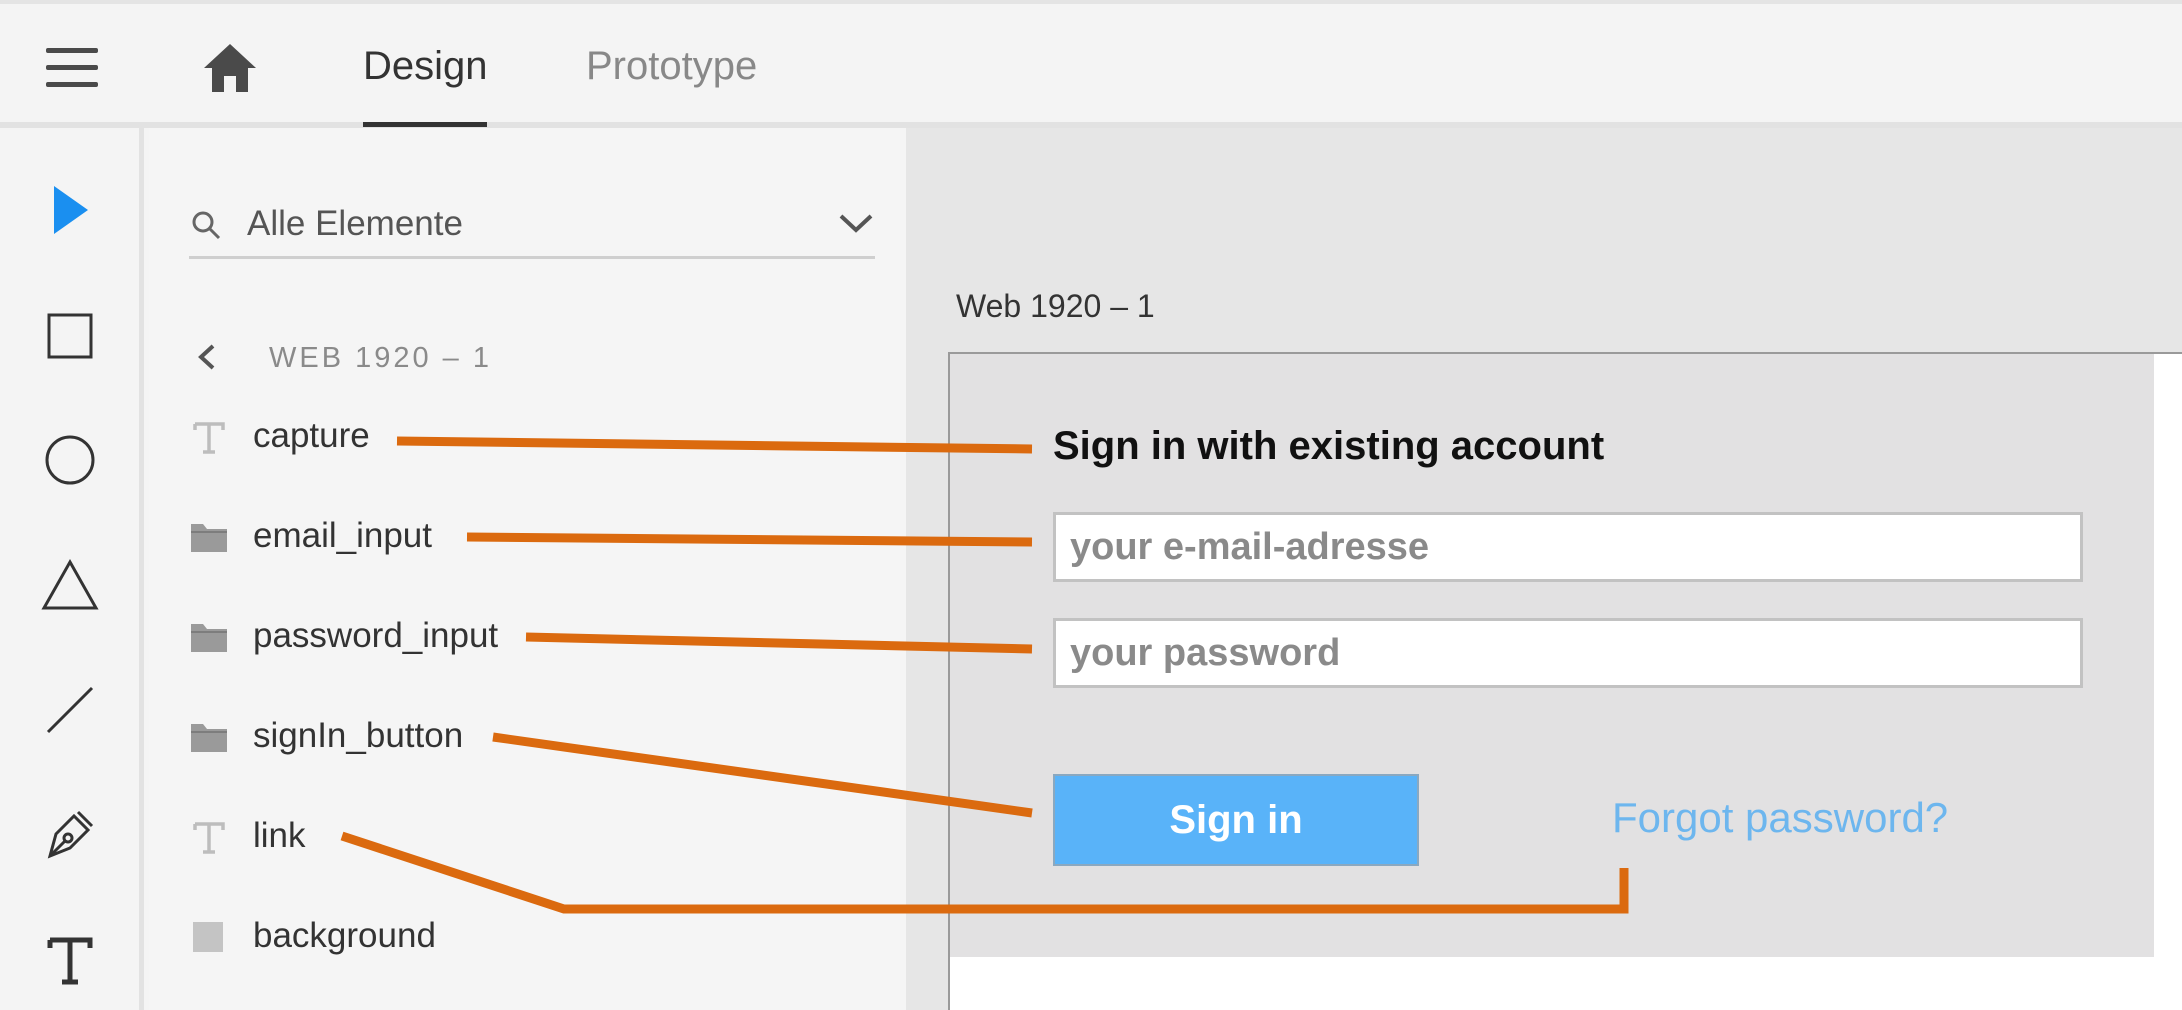 Image resolution: width=2182 pixels, height=1010 pixels. What do you see at coordinates (532, 227) in the screenshot?
I see `layer-search: Alle Elemente` at bounding box center [532, 227].